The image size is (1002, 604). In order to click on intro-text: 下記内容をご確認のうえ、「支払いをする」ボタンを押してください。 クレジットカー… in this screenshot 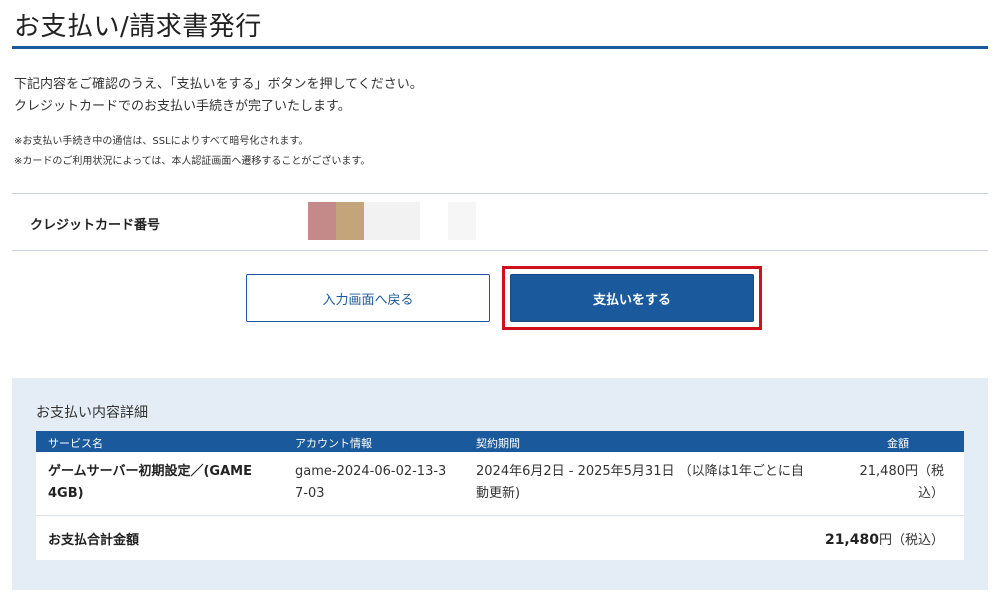, I will do `click(218, 96)`.